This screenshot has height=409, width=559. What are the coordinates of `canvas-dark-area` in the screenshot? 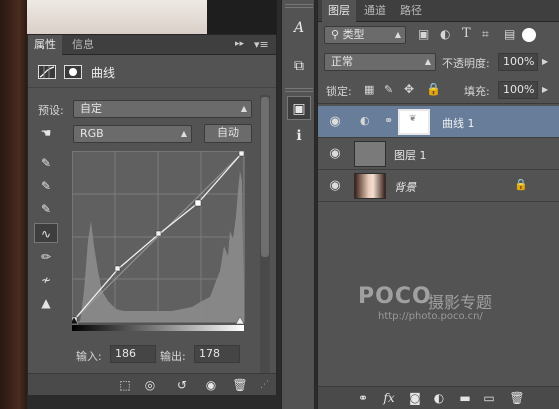 It's located at (242, 17).